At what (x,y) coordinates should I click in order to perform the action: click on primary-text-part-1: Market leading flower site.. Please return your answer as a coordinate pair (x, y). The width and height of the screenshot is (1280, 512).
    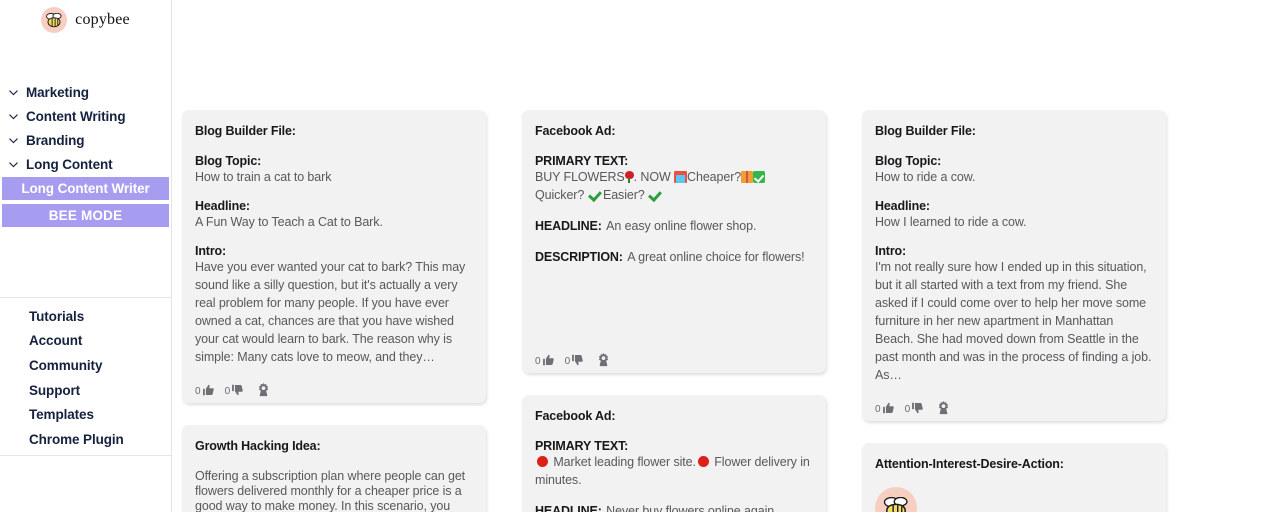
    Looking at the image, I should click on (623, 462).